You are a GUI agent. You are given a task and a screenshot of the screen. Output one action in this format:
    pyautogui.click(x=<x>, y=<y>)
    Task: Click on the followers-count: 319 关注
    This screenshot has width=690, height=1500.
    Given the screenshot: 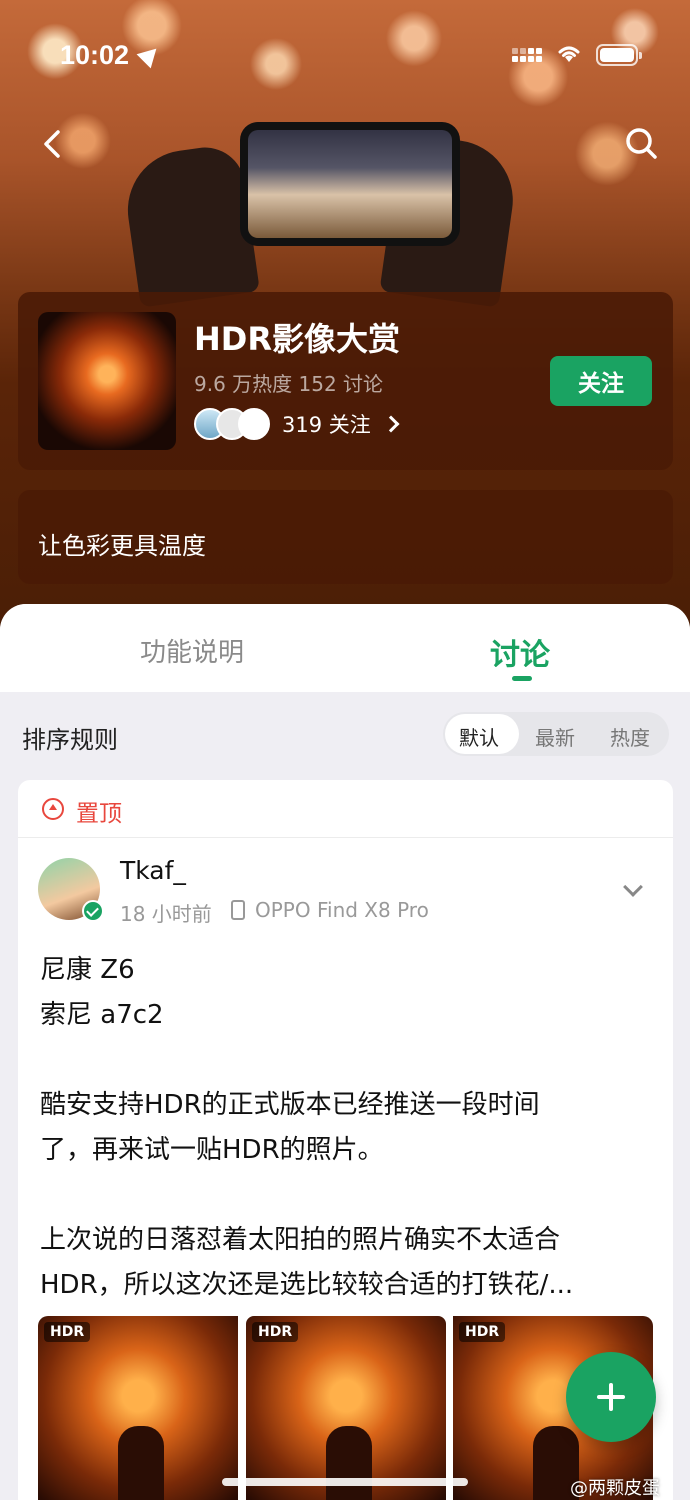 What is the action you would take?
    pyautogui.click(x=326, y=425)
    